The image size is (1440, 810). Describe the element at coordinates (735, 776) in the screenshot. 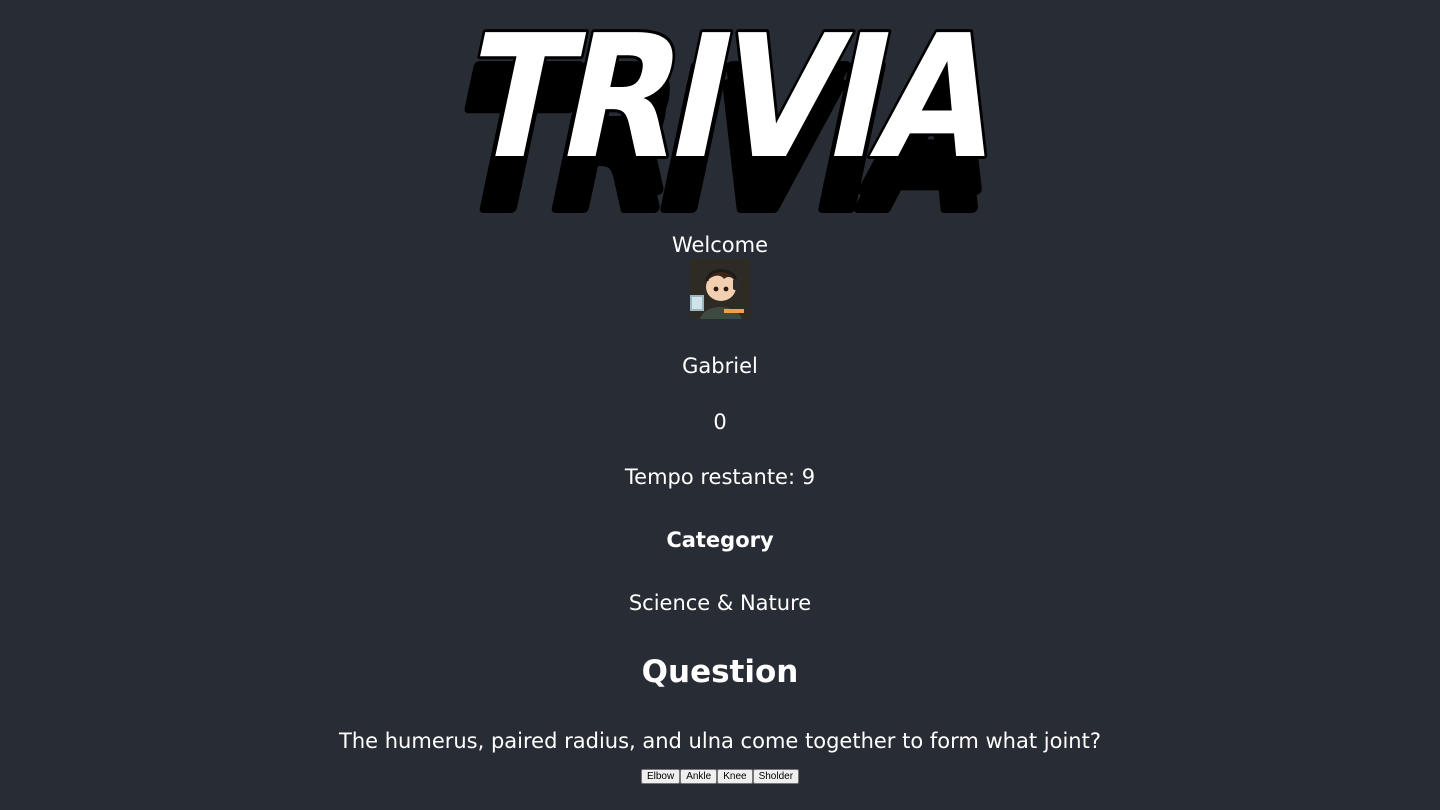

I see `answer-button-knee: Knee` at that location.